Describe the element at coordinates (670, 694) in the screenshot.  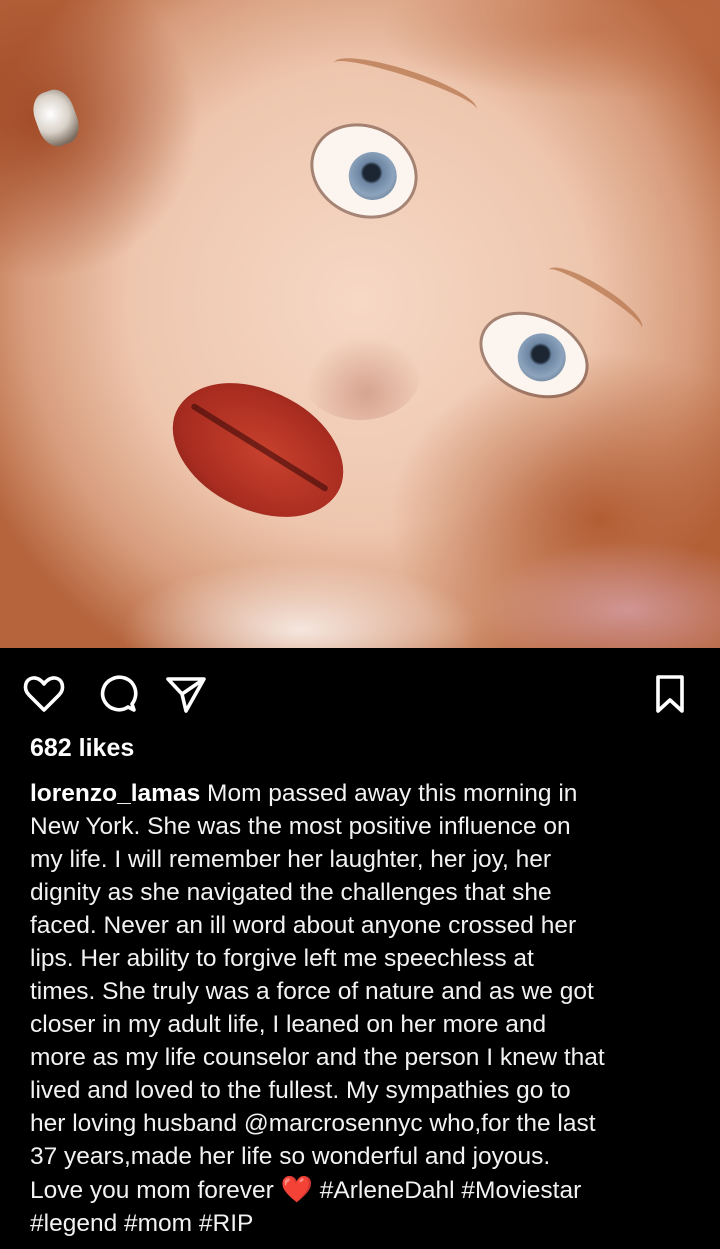
I see `bookmark-icon` at that location.